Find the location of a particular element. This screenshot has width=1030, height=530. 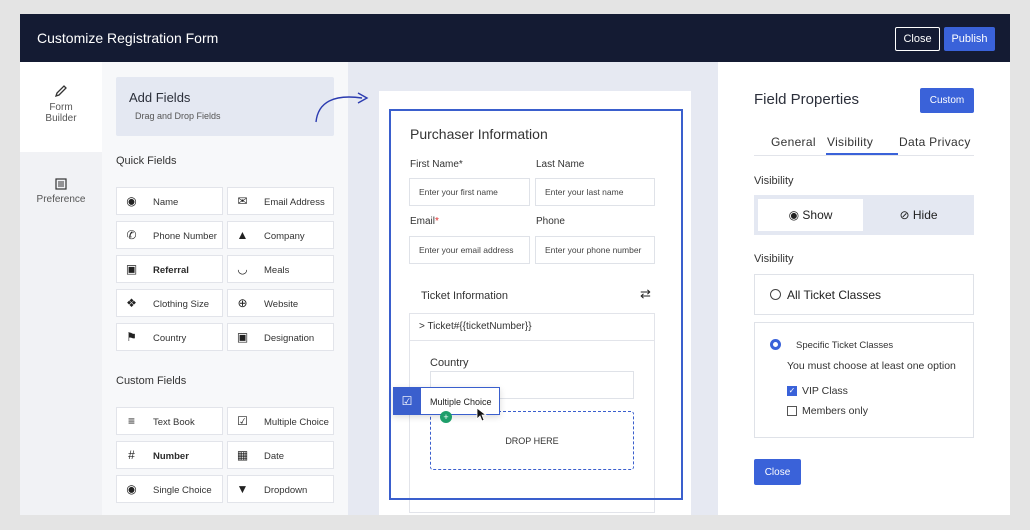

vip-checkbox: ✓ is located at coordinates (792, 391).